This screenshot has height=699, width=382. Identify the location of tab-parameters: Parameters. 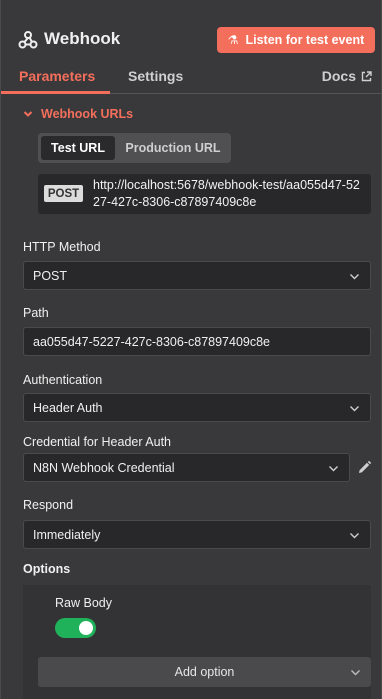
(57, 76).